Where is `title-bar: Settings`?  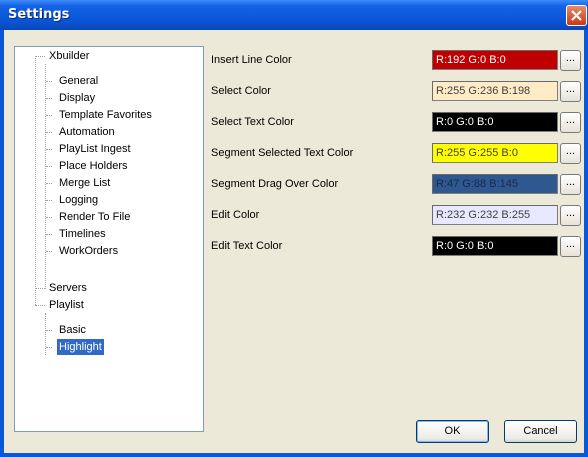
title-bar: Settings is located at coordinates (294, 15).